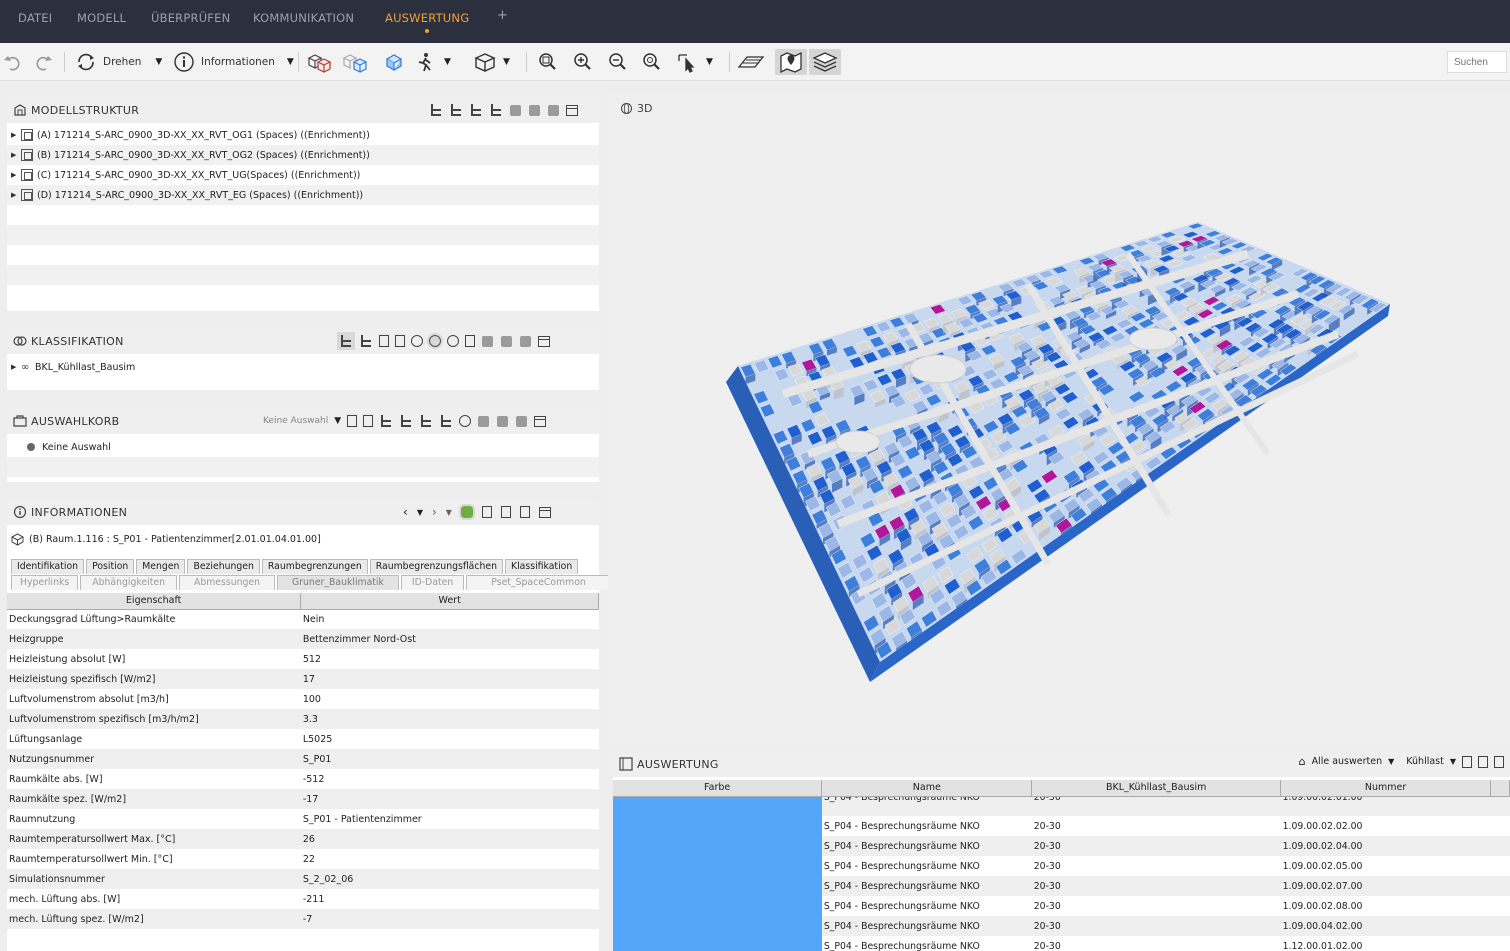 This screenshot has height=951, width=1510. I want to click on column-nummer: Nummer, so click(1385, 788).